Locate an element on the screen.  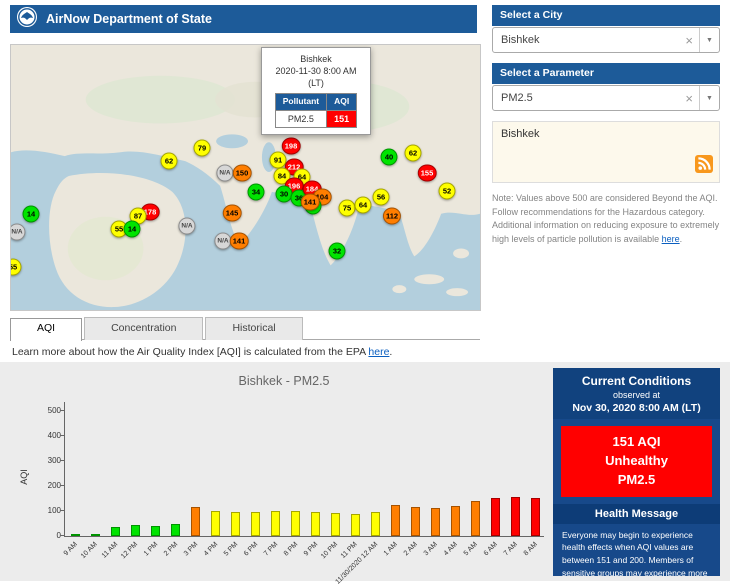
city-clear-icon: × is located at coordinates (689, 40).